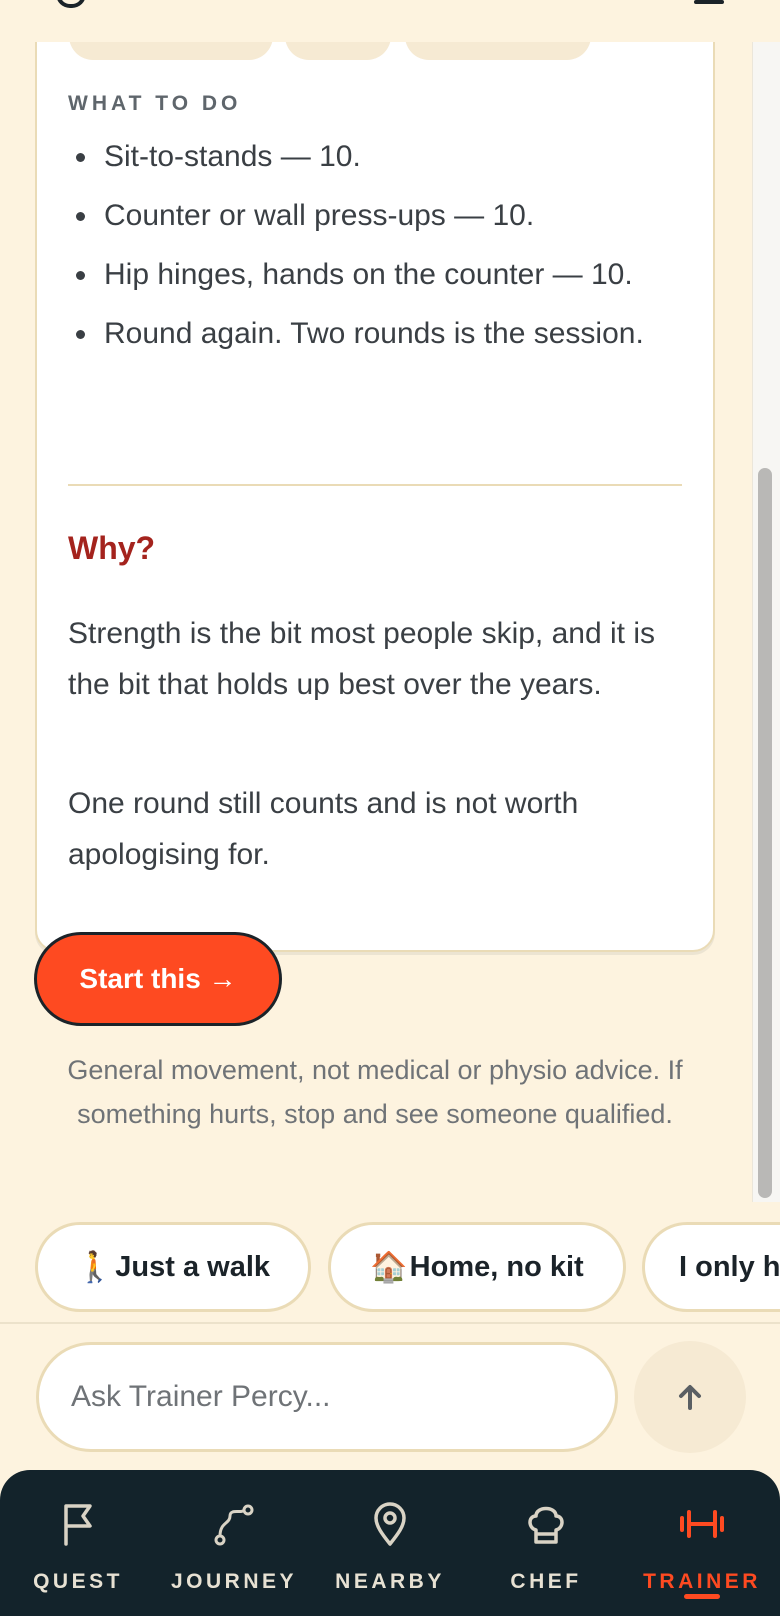  Describe the element at coordinates (373, 157) in the screenshot. I see `list-item: Sit-to-stands — 10.` at that location.